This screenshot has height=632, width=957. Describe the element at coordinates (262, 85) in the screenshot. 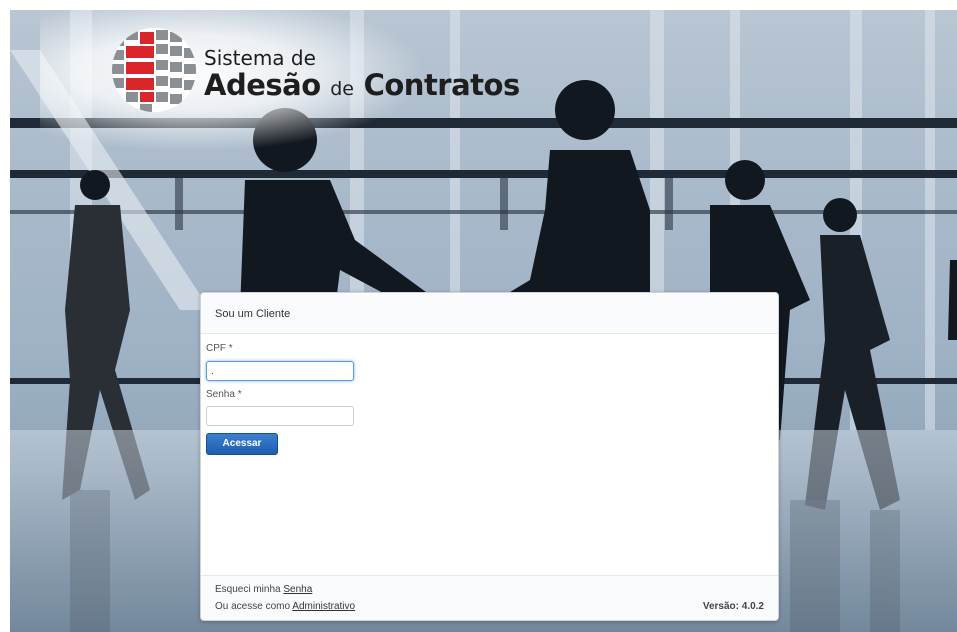

I see `logo-word-adesao: Adesão` at that location.